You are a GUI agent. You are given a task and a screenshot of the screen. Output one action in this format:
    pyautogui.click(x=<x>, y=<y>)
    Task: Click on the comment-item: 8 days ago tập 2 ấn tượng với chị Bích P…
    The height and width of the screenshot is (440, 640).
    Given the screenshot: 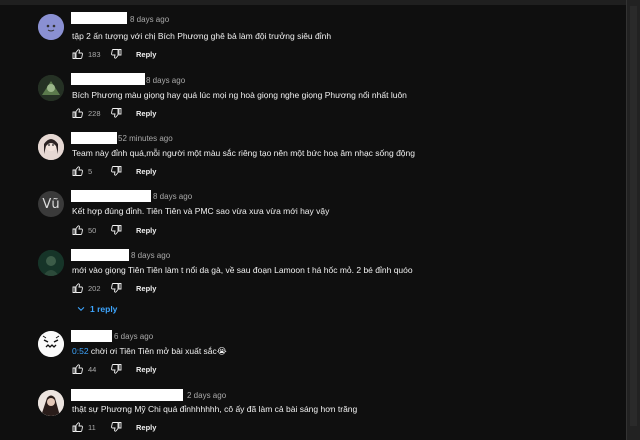 What is the action you would take?
    pyautogui.click(x=313, y=40)
    